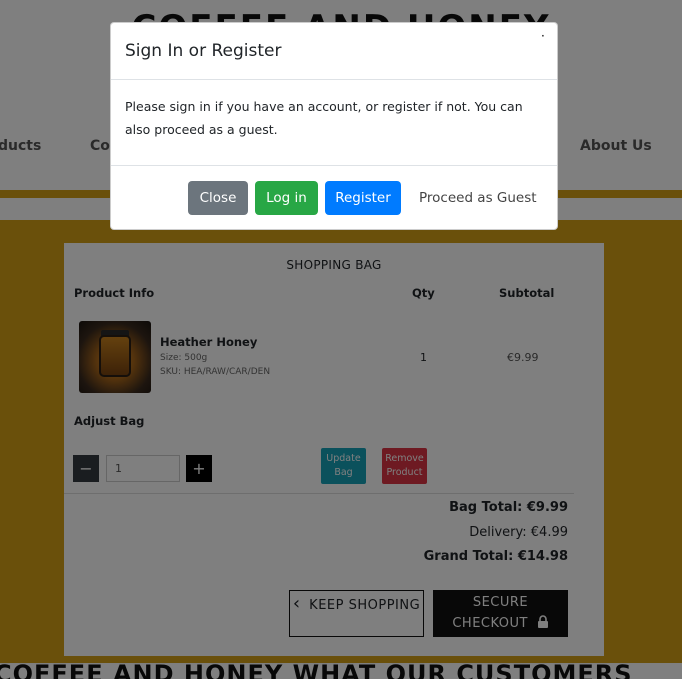  I want to click on close-icon: ·, so click(543, 36).